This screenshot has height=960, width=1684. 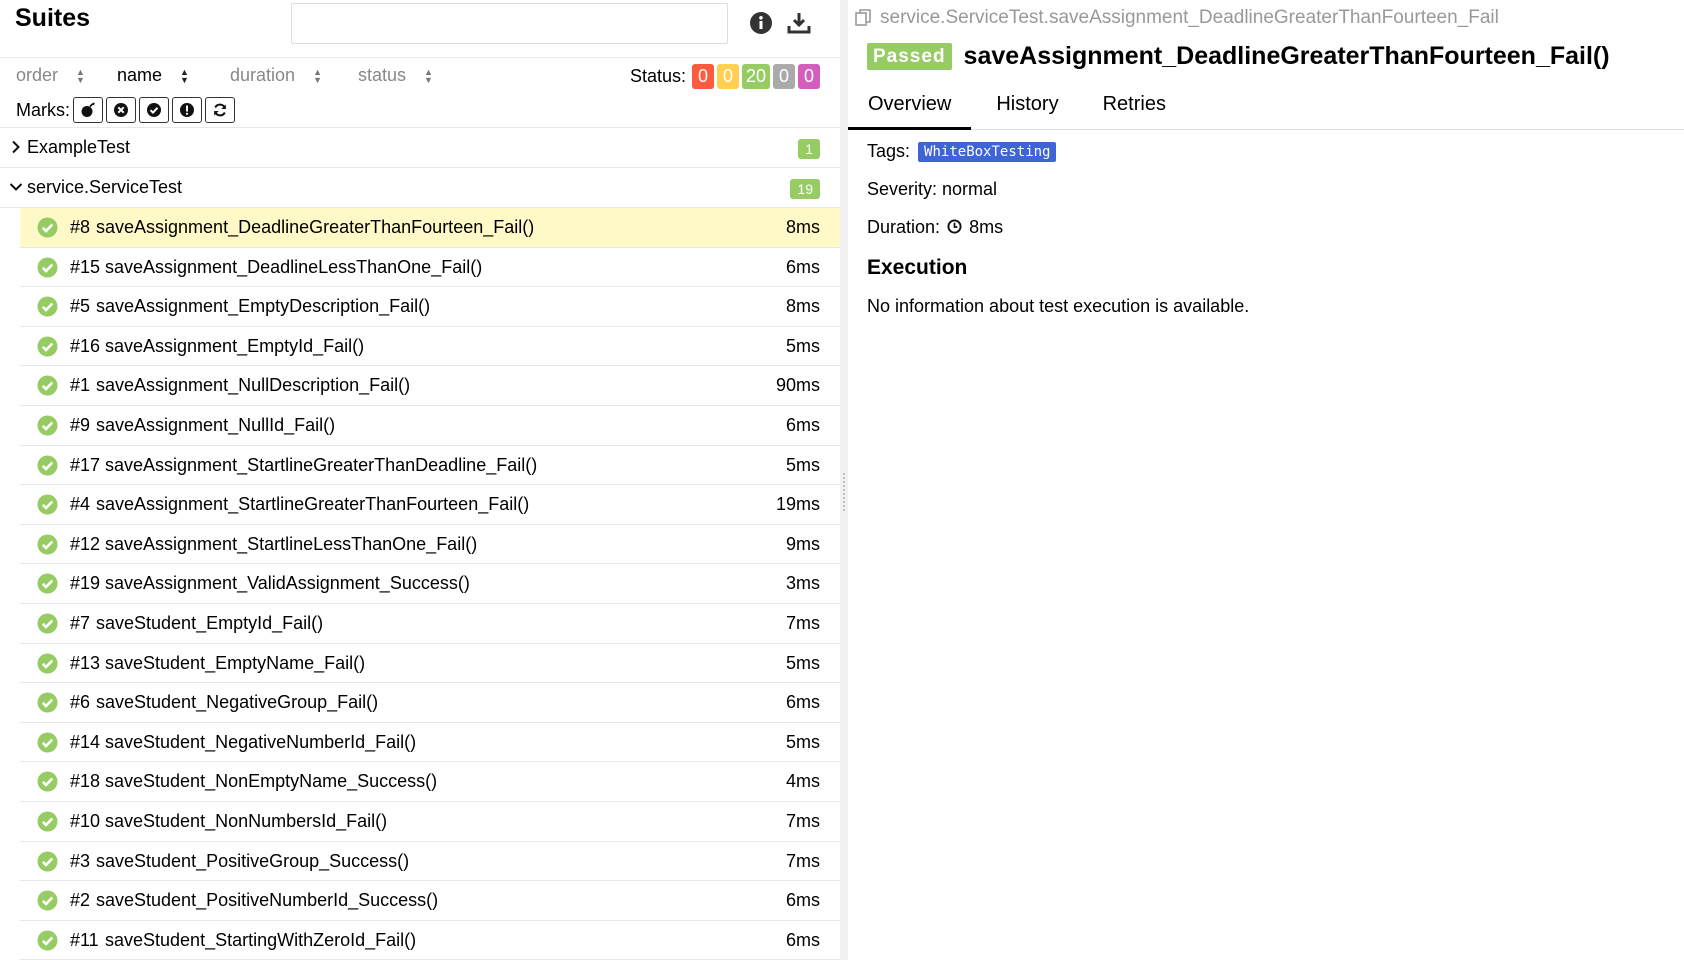 I want to click on pane-splitter, so click(x=844, y=480).